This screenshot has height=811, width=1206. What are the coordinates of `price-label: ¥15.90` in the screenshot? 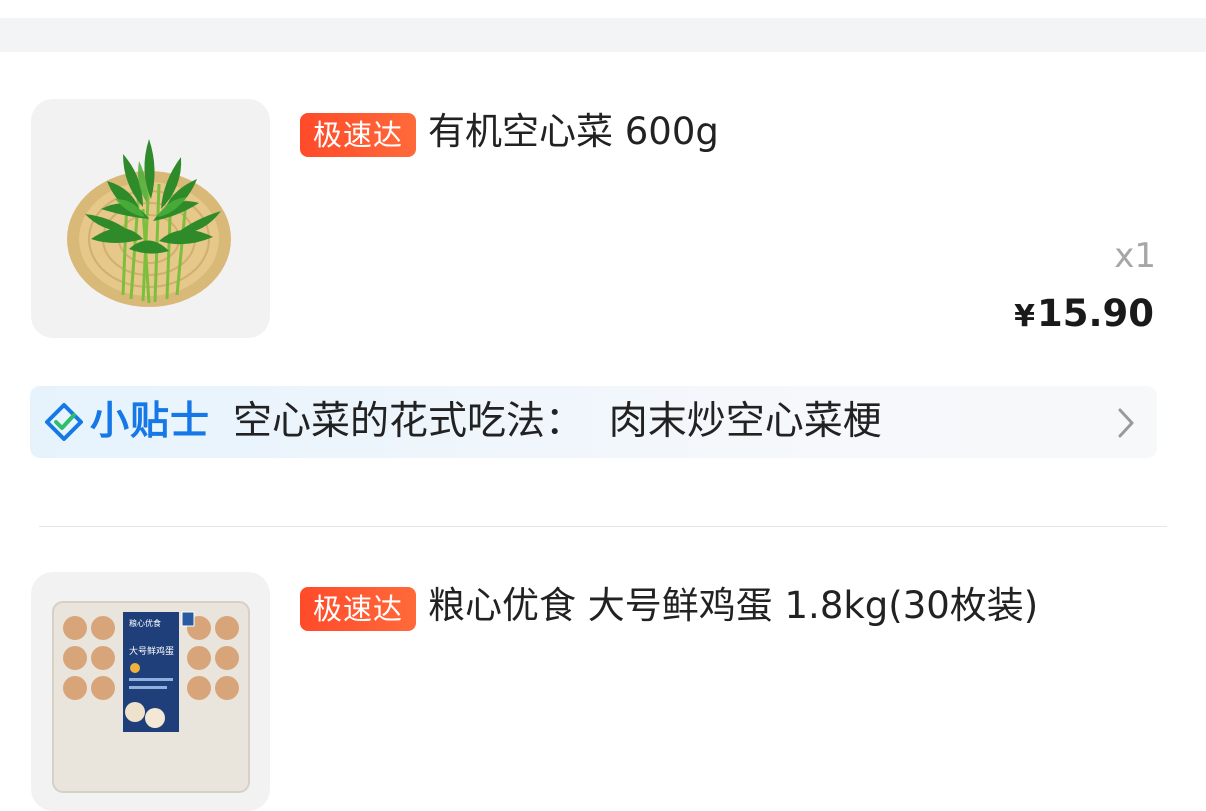 It's located at (1084, 313).